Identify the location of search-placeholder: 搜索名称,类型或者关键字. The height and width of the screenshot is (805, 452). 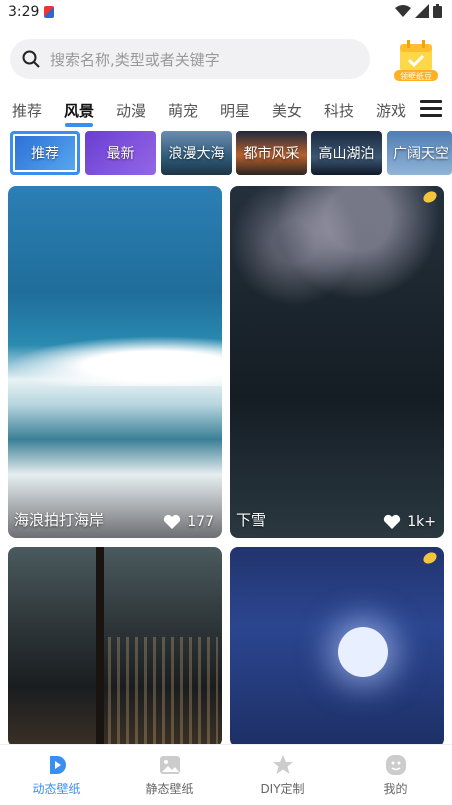
(135, 59).